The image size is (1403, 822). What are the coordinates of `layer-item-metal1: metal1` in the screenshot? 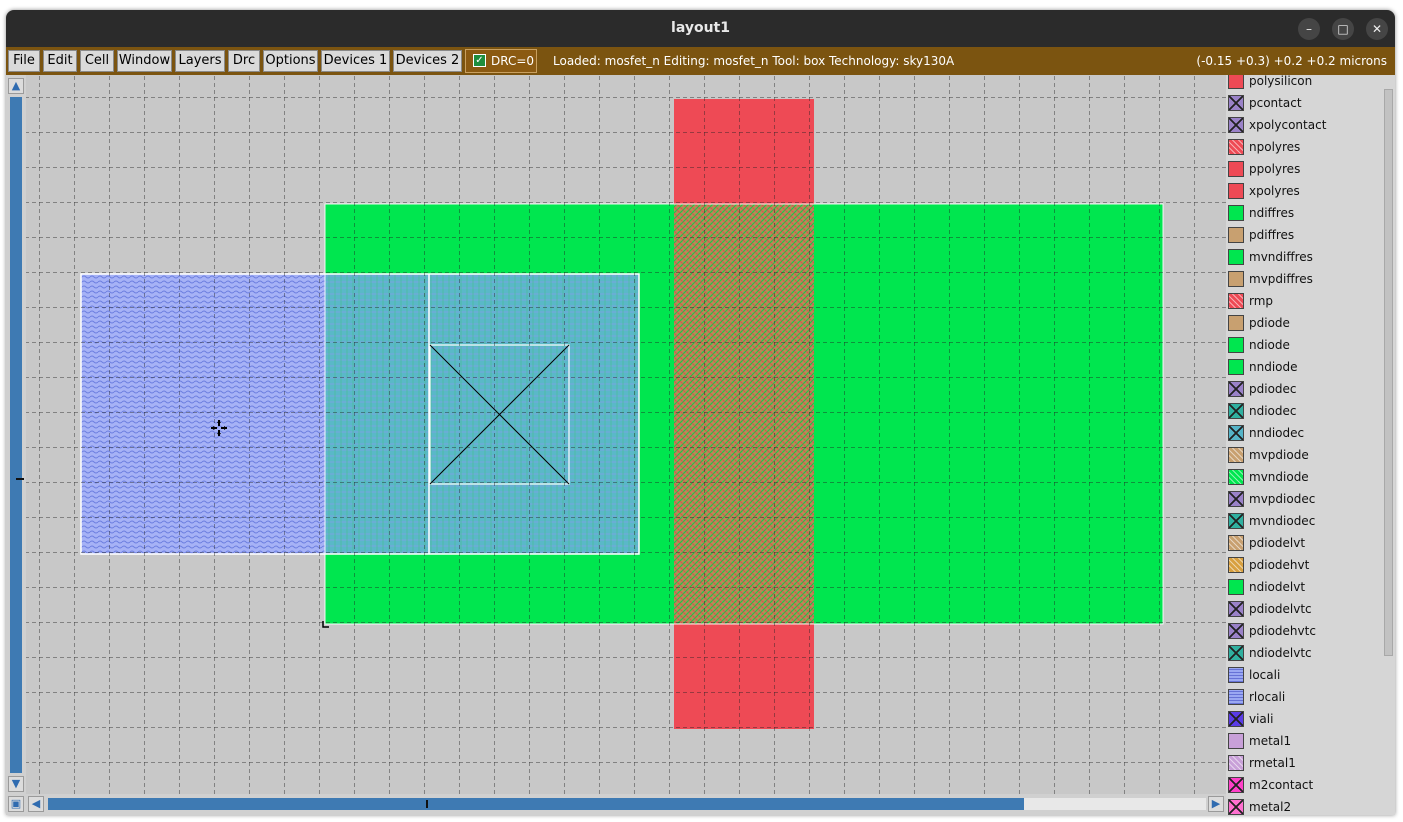 It's located at (1303, 741).